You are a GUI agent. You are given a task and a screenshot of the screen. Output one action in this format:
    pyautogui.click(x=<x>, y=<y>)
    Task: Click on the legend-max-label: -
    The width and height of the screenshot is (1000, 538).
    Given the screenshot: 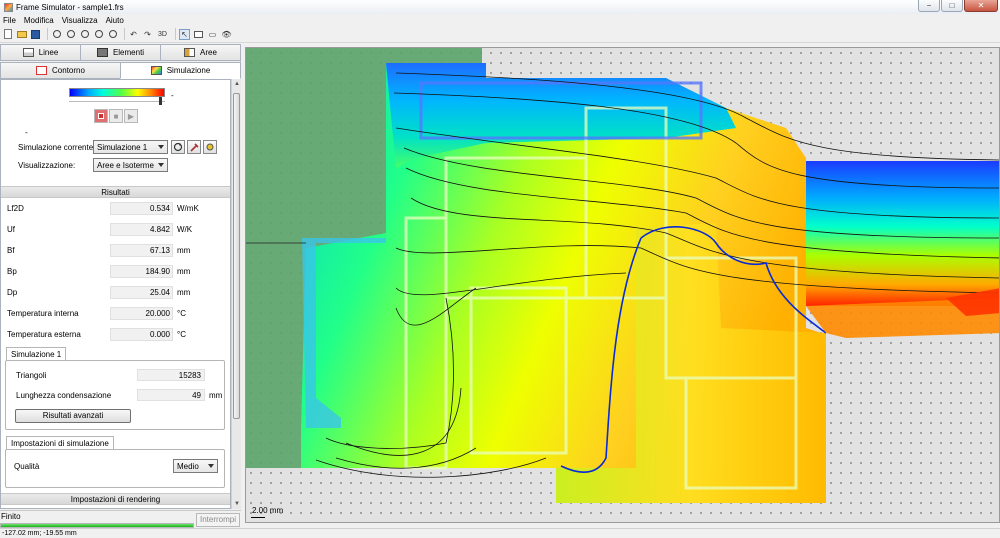 What is the action you would take?
    pyautogui.click(x=172, y=95)
    